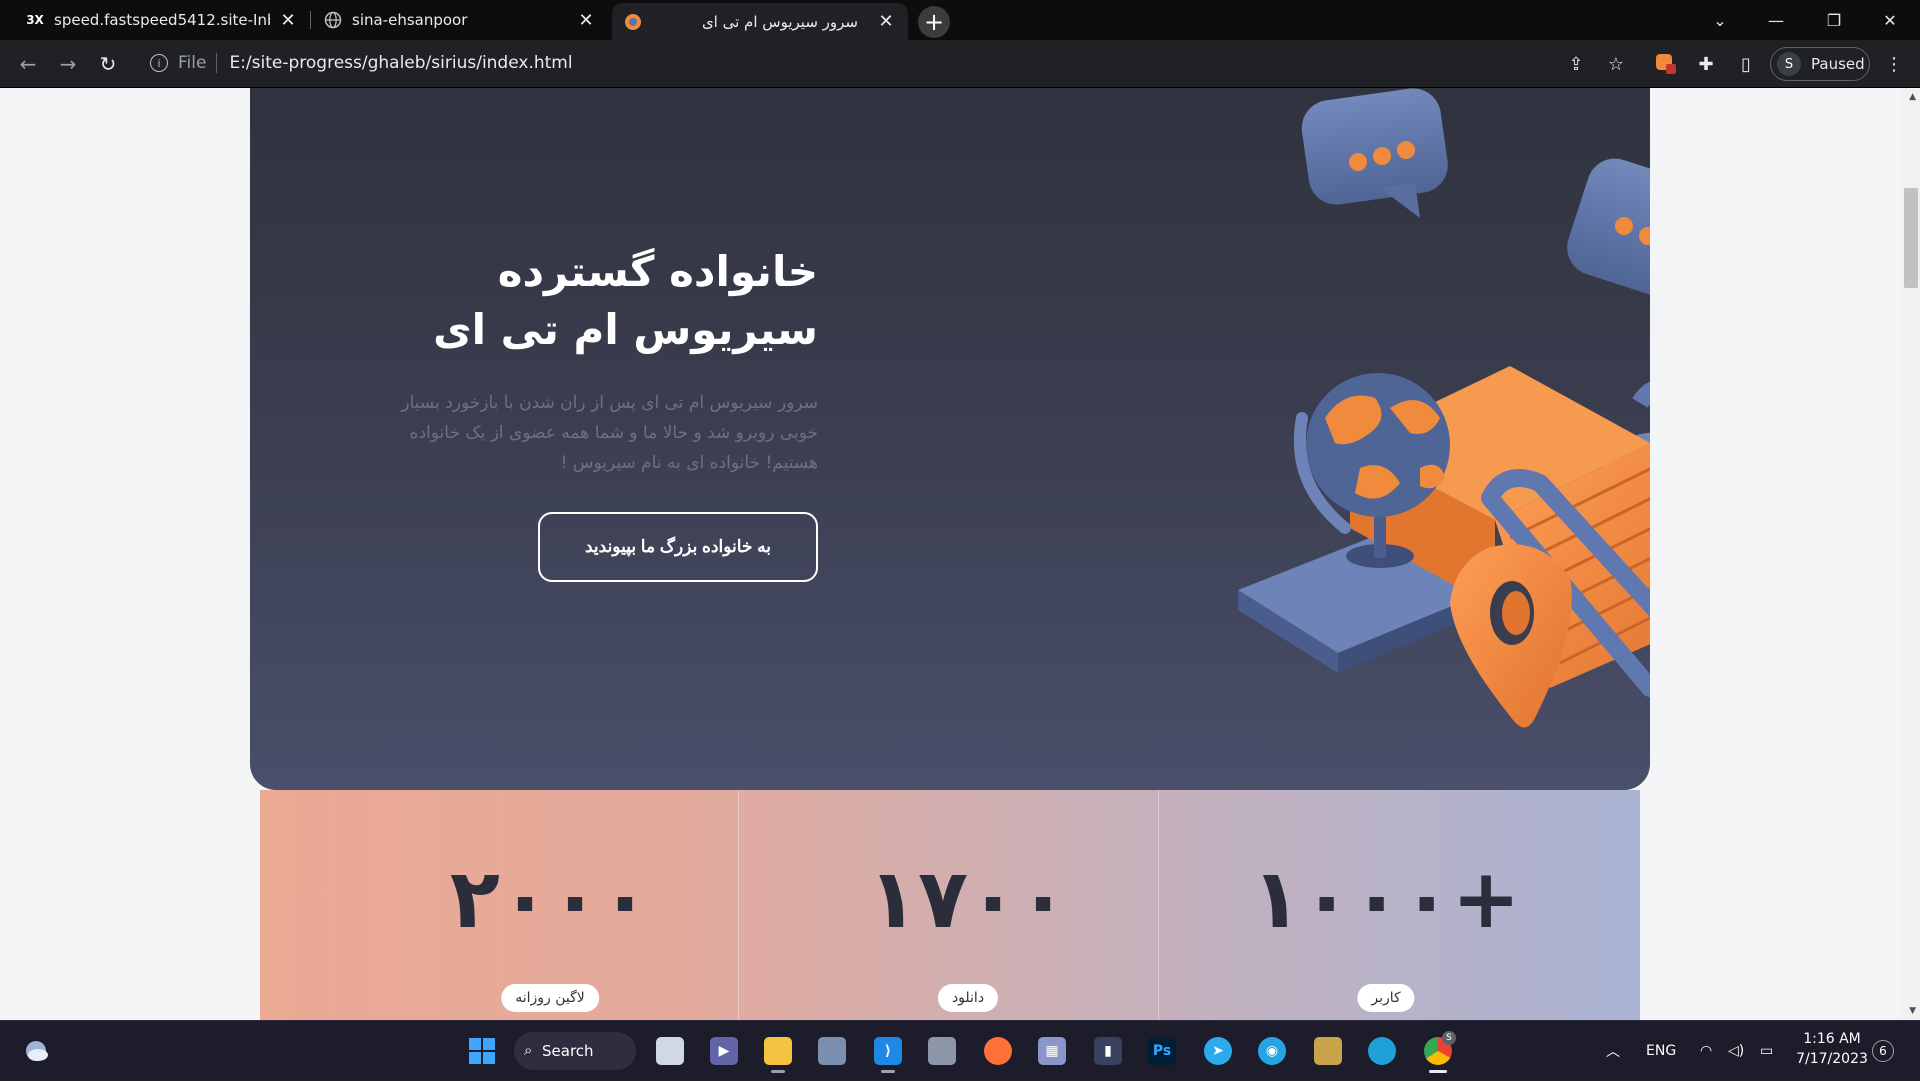 The image size is (1920, 1081). What do you see at coordinates (1776, 20) in the screenshot?
I see `minimize-button: —` at bounding box center [1776, 20].